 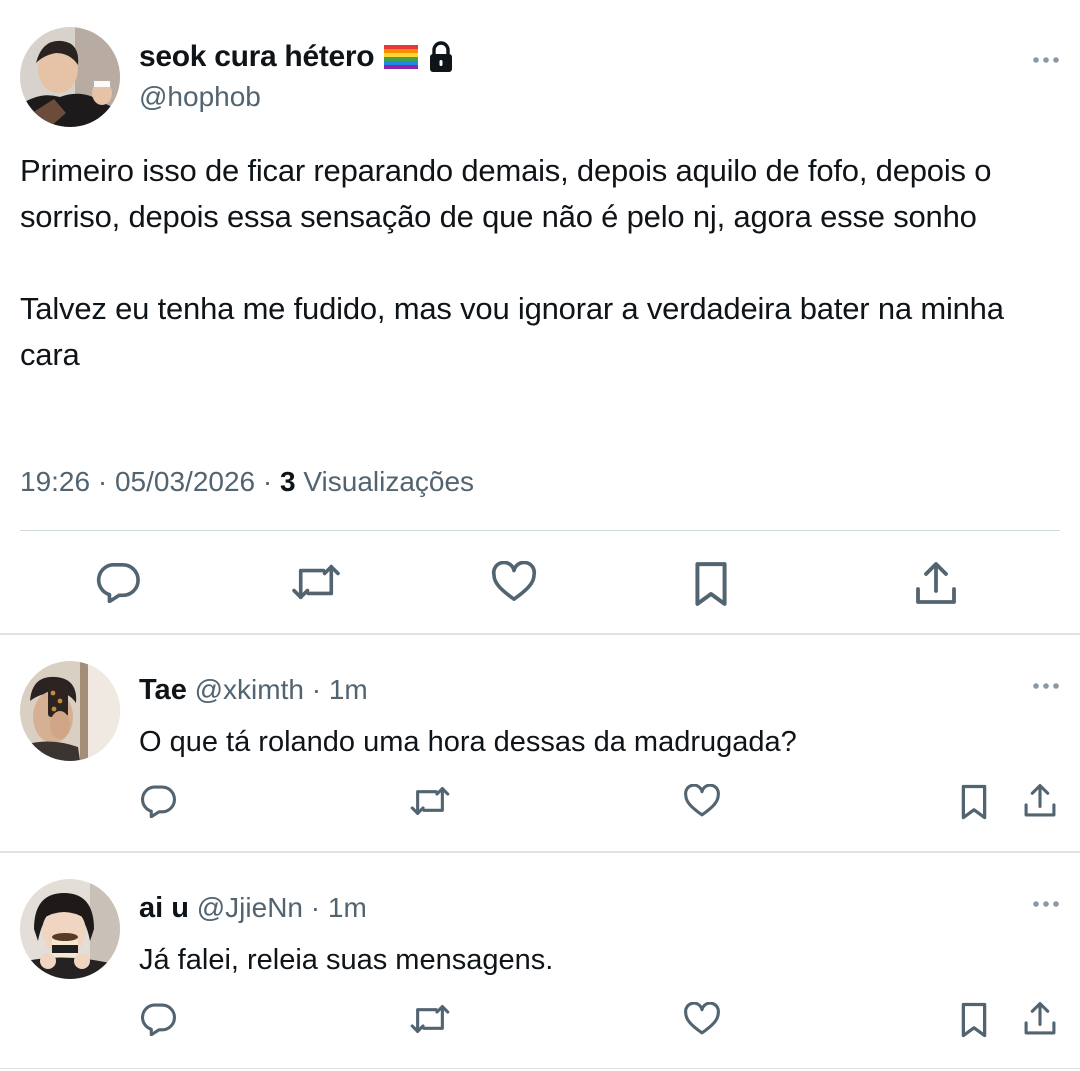 What do you see at coordinates (441, 57) in the screenshot?
I see `lock-icon` at bounding box center [441, 57].